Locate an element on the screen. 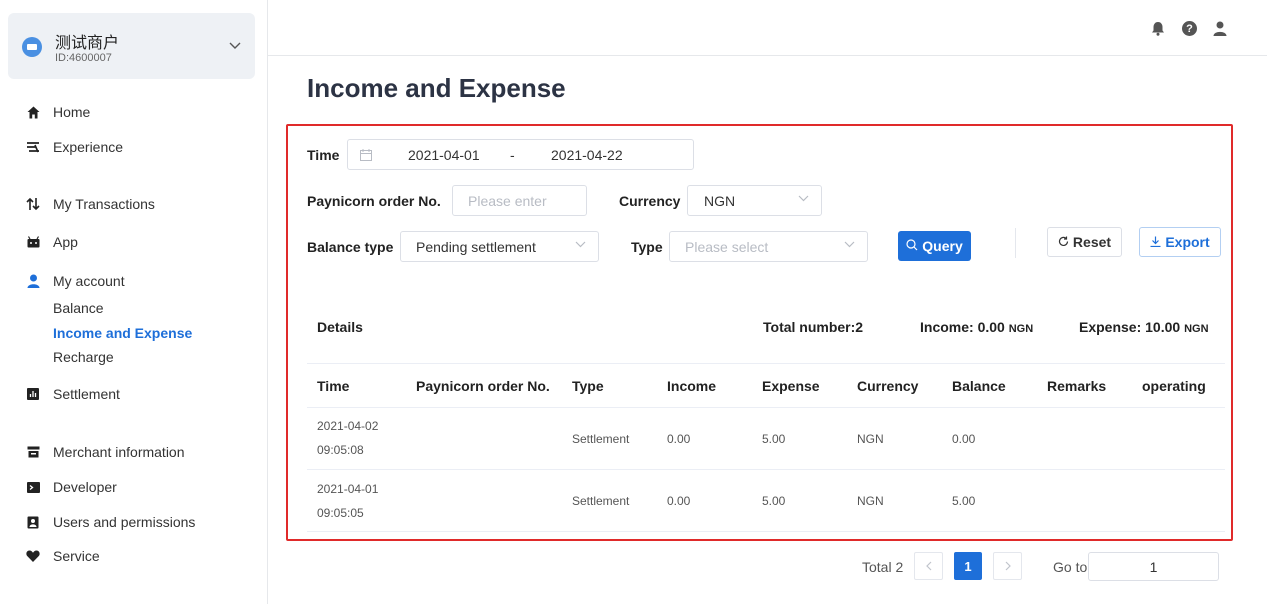 Image resolution: width=1267 pixels, height=604 pixels. prev-page-button is located at coordinates (928, 566).